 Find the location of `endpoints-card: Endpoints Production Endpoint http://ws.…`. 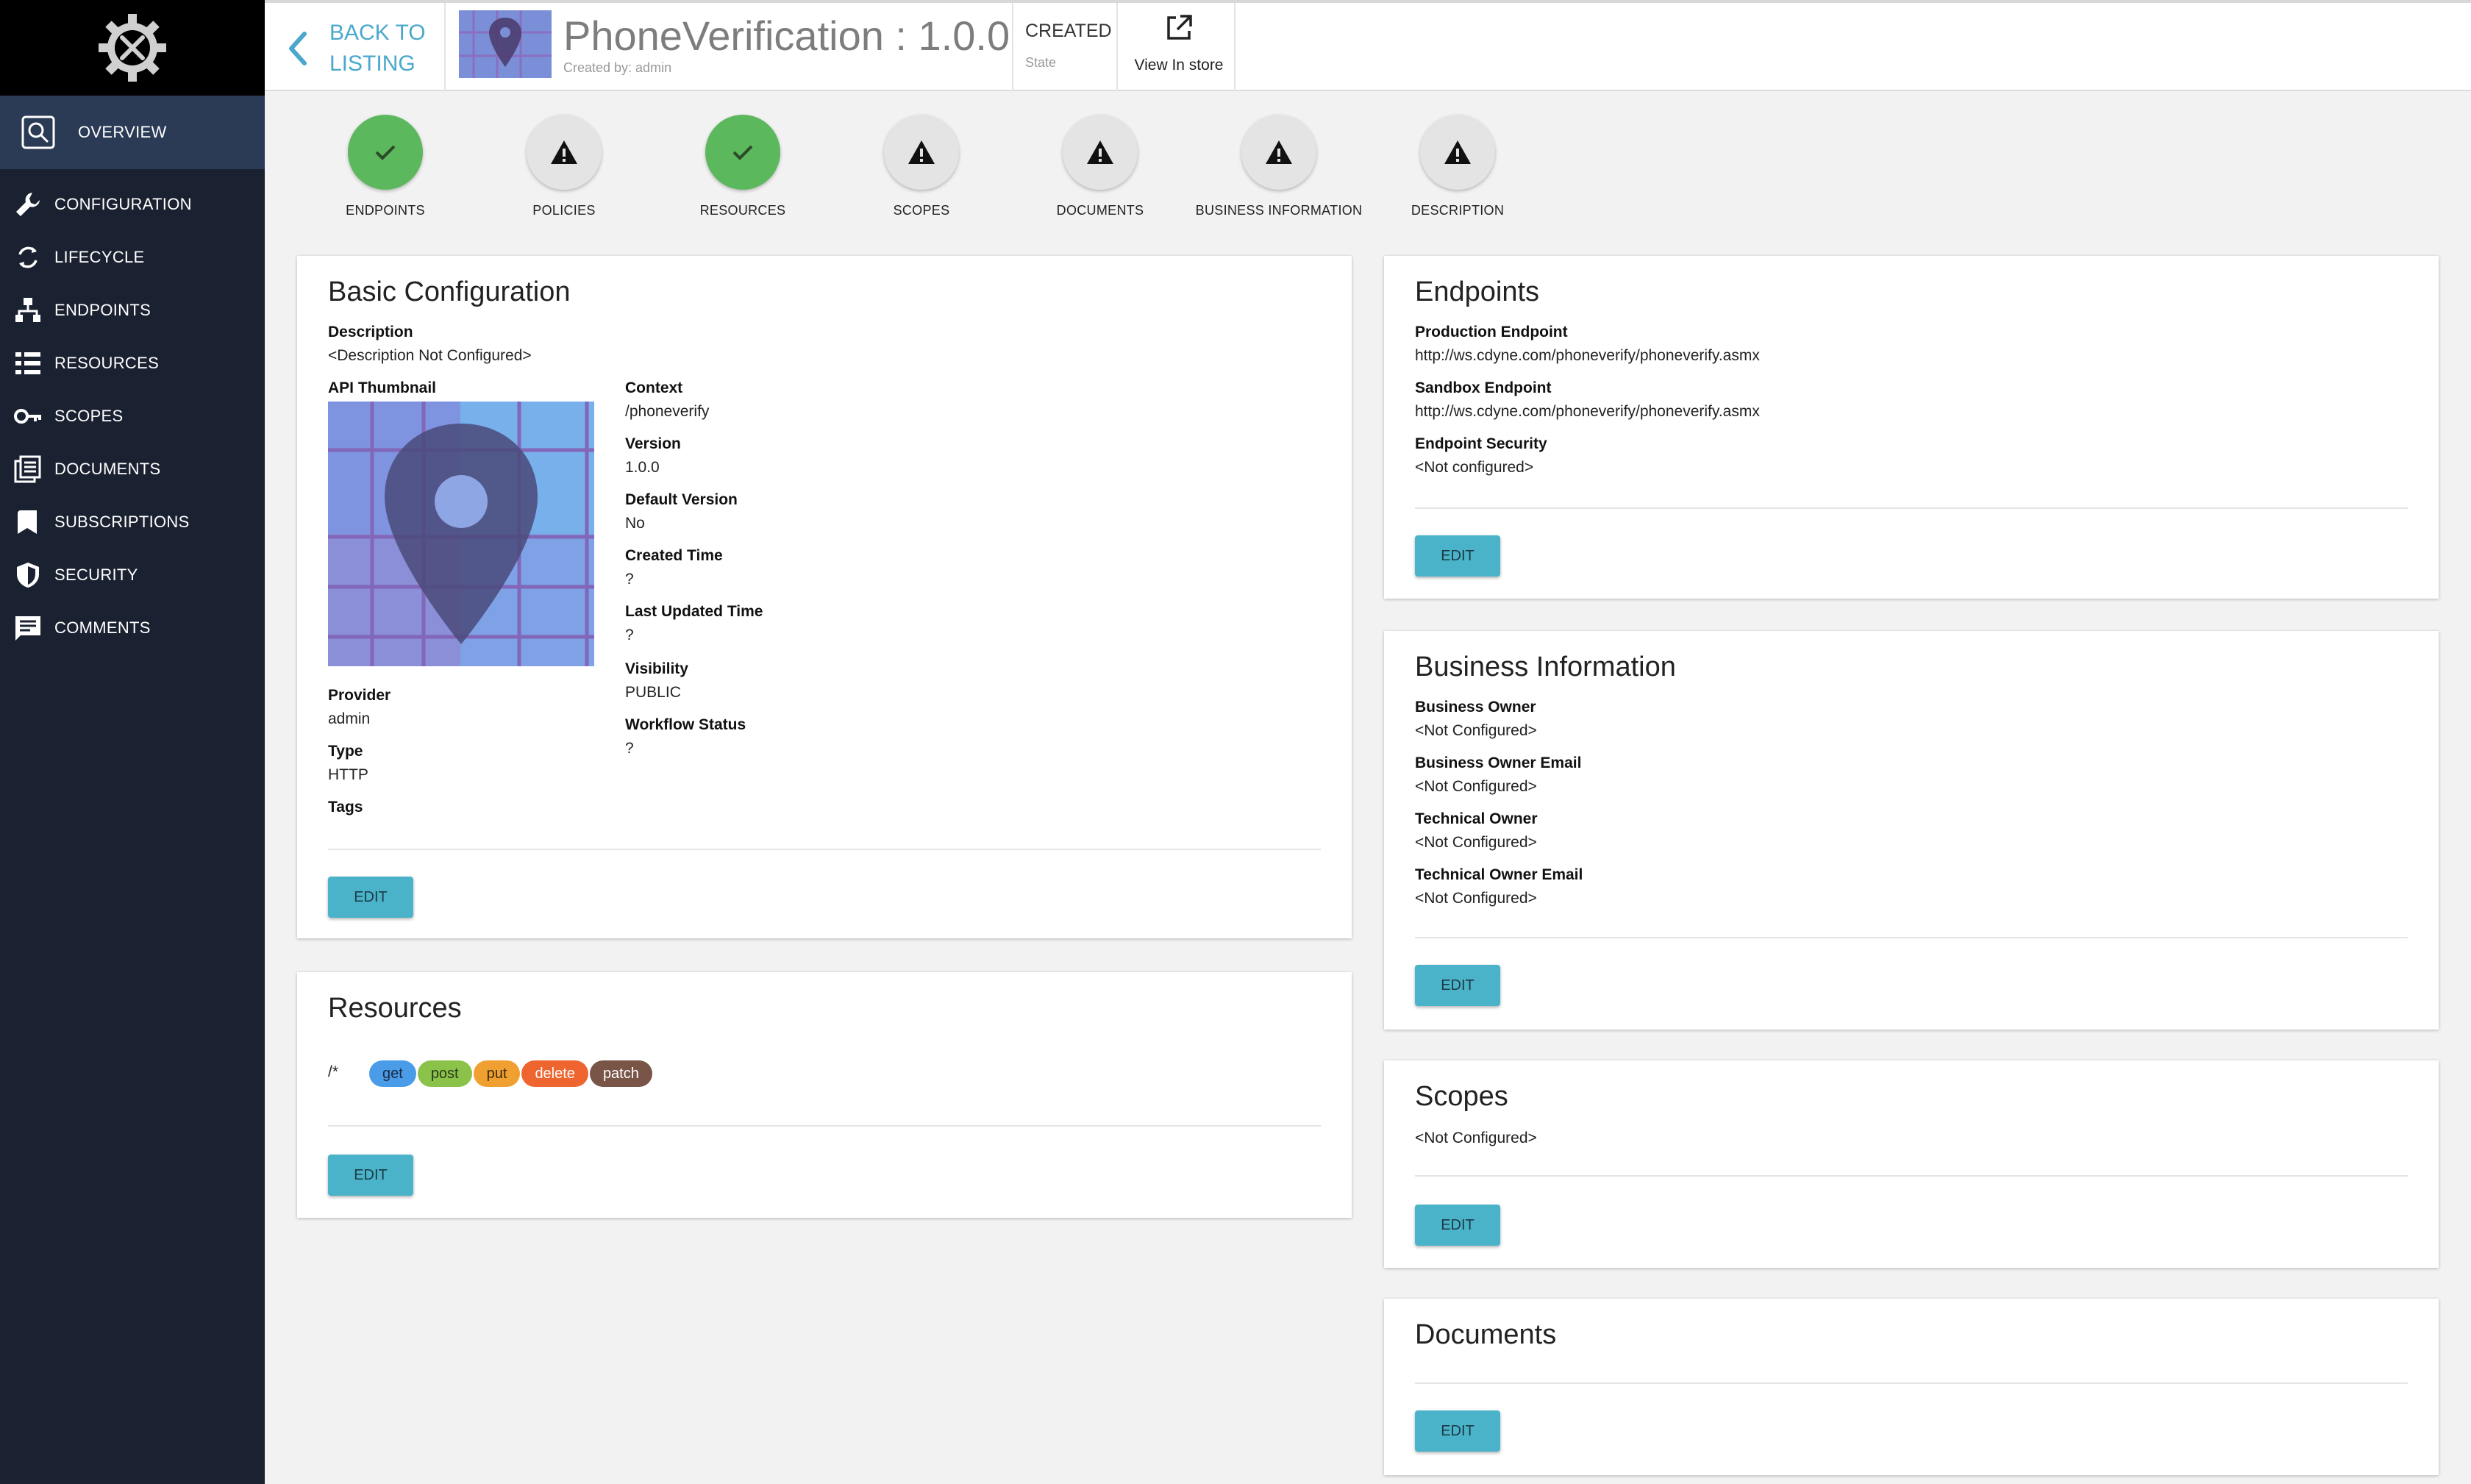

endpoints-card: Endpoints Production Endpoint http://ws.… is located at coordinates (1911, 428).